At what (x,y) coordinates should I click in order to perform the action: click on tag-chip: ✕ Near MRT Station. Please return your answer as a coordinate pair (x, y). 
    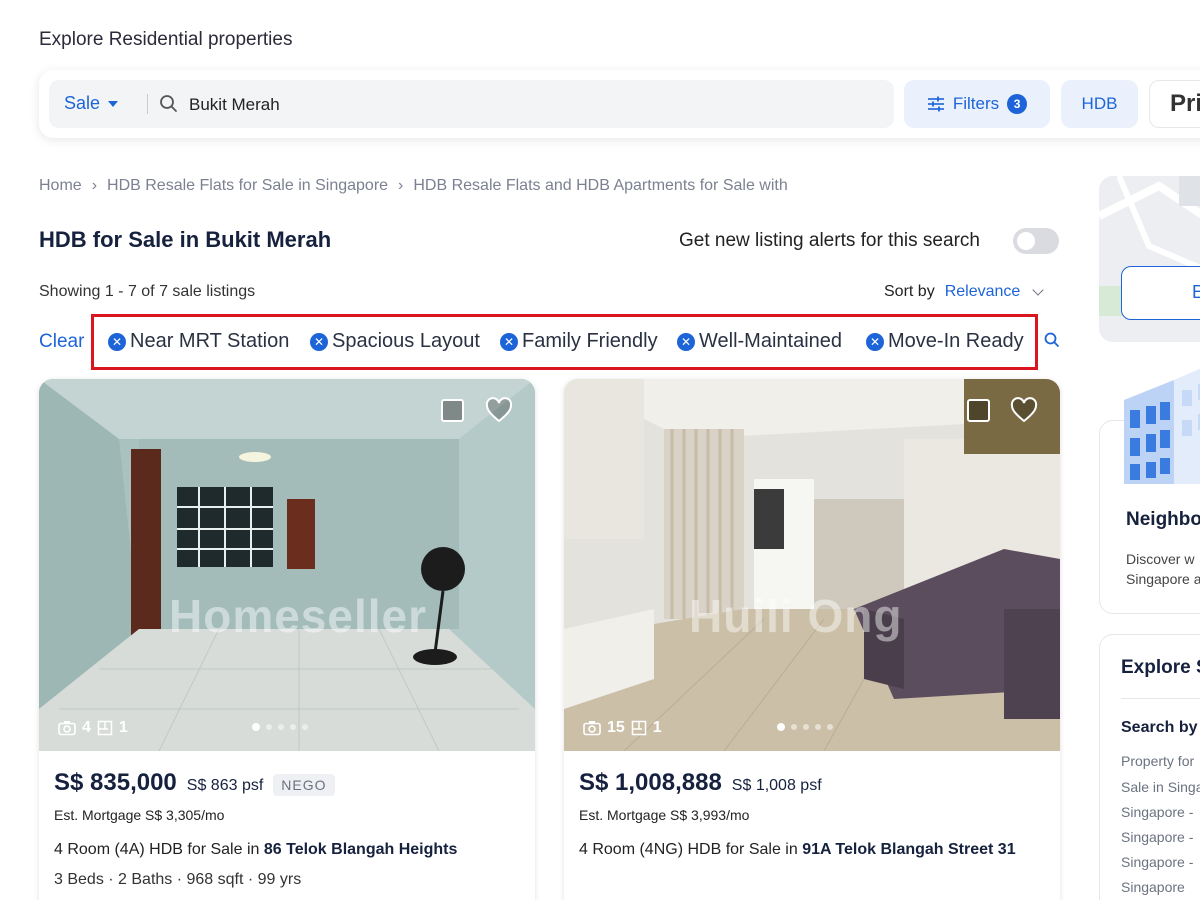
    Looking at the image, I should click on (198, 341).